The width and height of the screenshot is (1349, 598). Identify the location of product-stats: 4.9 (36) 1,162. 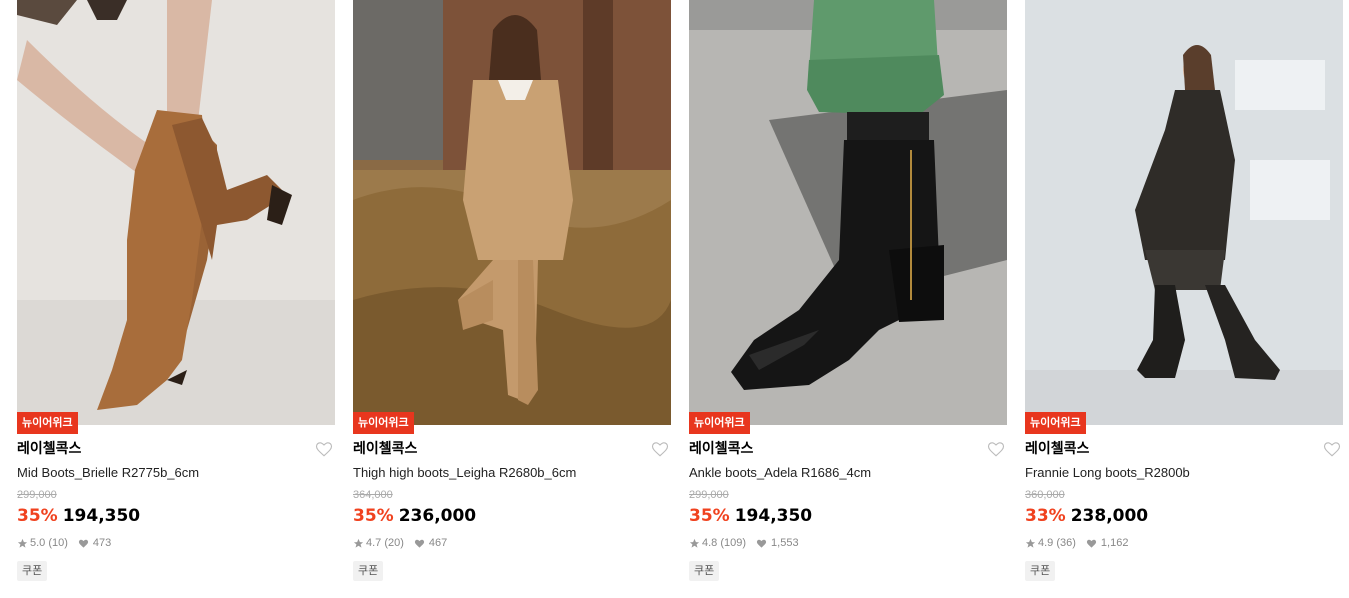
(1076, 543).